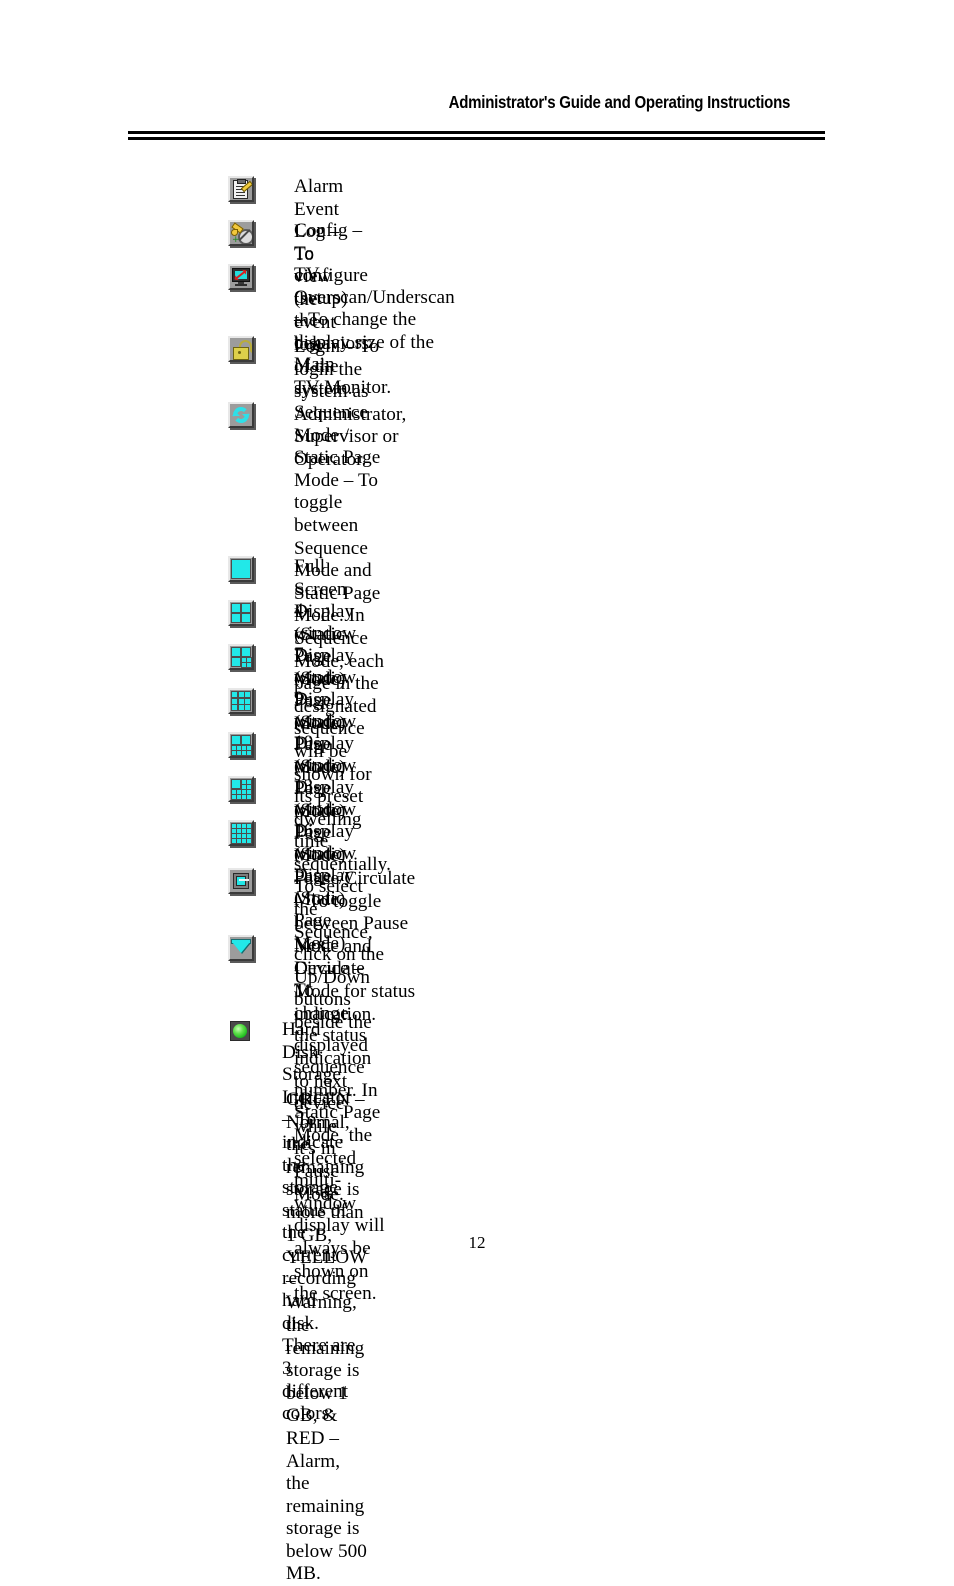 The image size is (954, 1586). I want to click on ten-window-display-icon, so click(241, 745).